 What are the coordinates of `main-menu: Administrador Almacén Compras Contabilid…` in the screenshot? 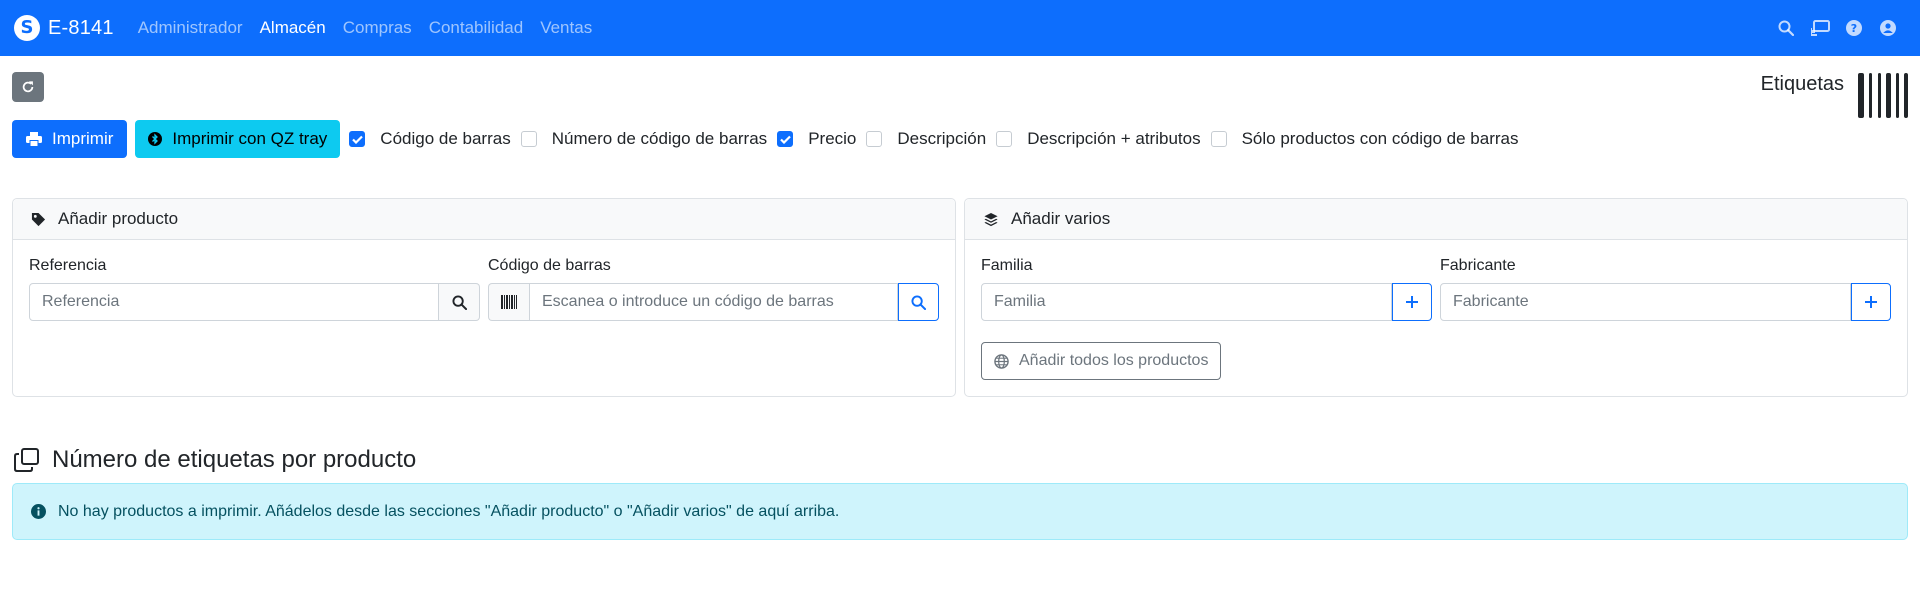 It's located at (374, 28).